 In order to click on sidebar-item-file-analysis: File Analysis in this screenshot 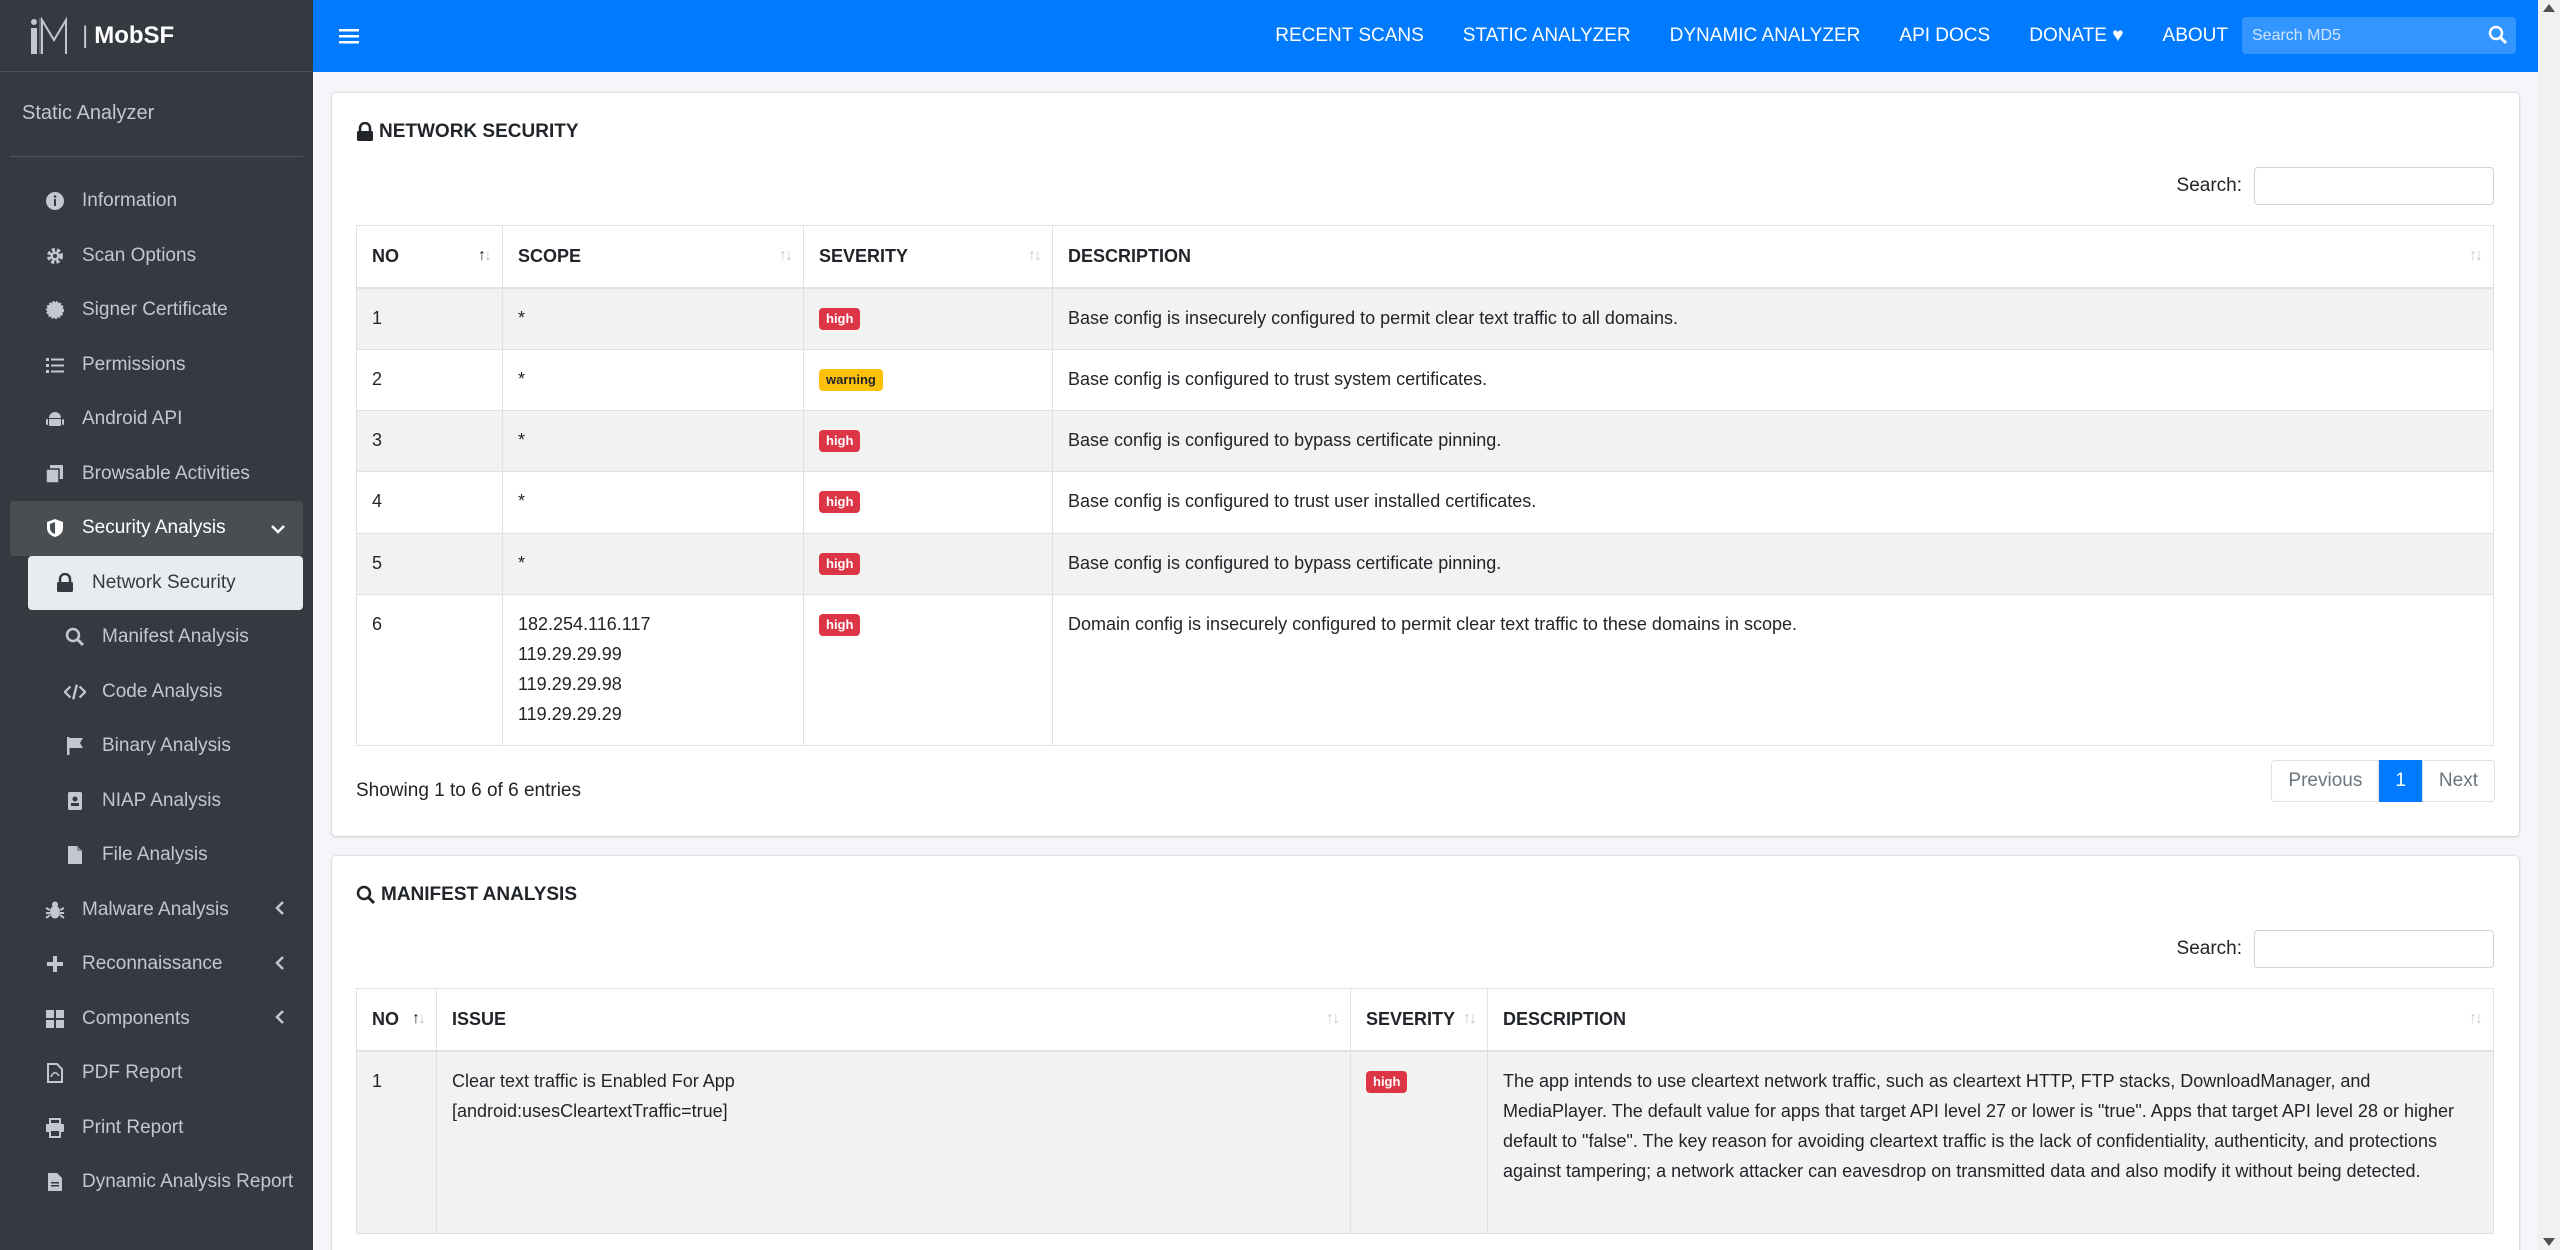, I will do `click(156, 855)`.